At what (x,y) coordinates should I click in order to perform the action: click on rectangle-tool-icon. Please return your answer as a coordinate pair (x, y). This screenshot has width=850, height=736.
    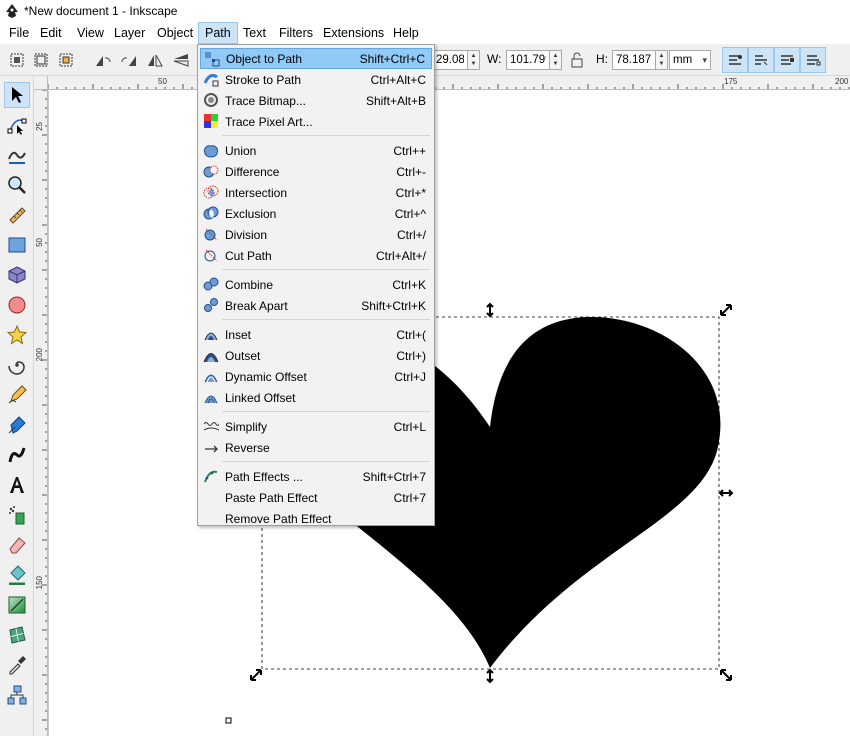
    Looking at the image, I should click on (17, 245).